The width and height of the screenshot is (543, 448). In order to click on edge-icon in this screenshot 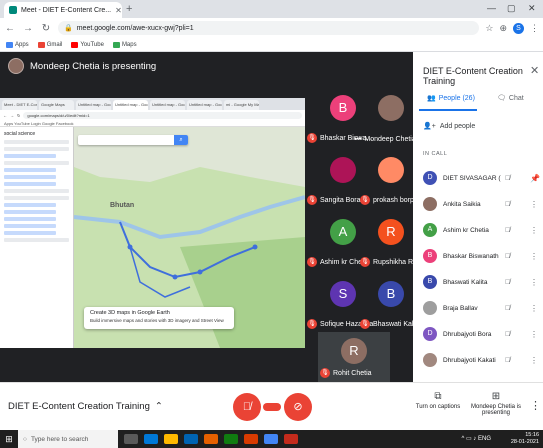, I will do `click(151, 439)`.